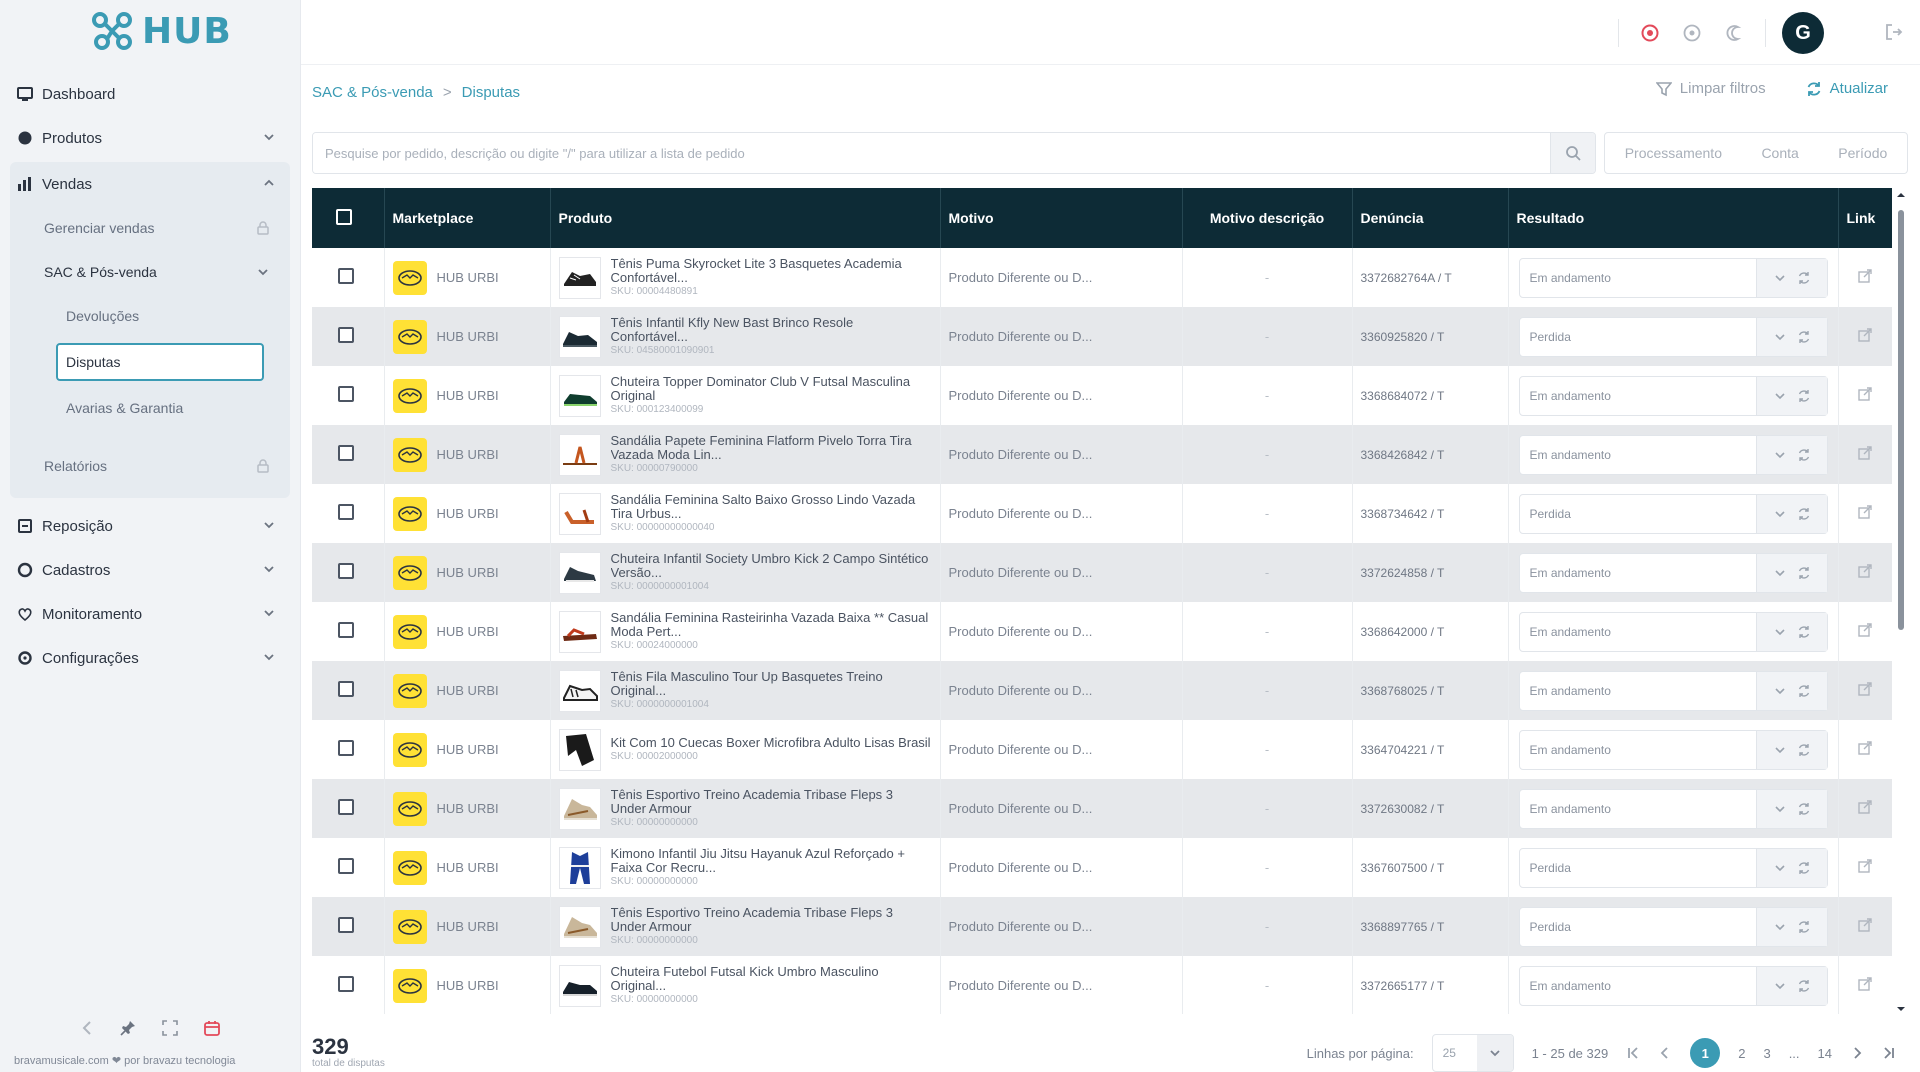  Describe the element at coordinates (1061, 218) in the screenshot. I see `column-header-motivo: Motivo` at that location.